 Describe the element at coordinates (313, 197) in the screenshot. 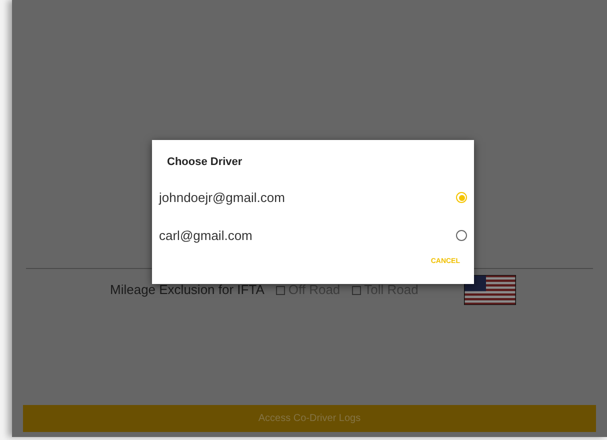

I see `driver-option: johndoejr@gmail.com` at that location.